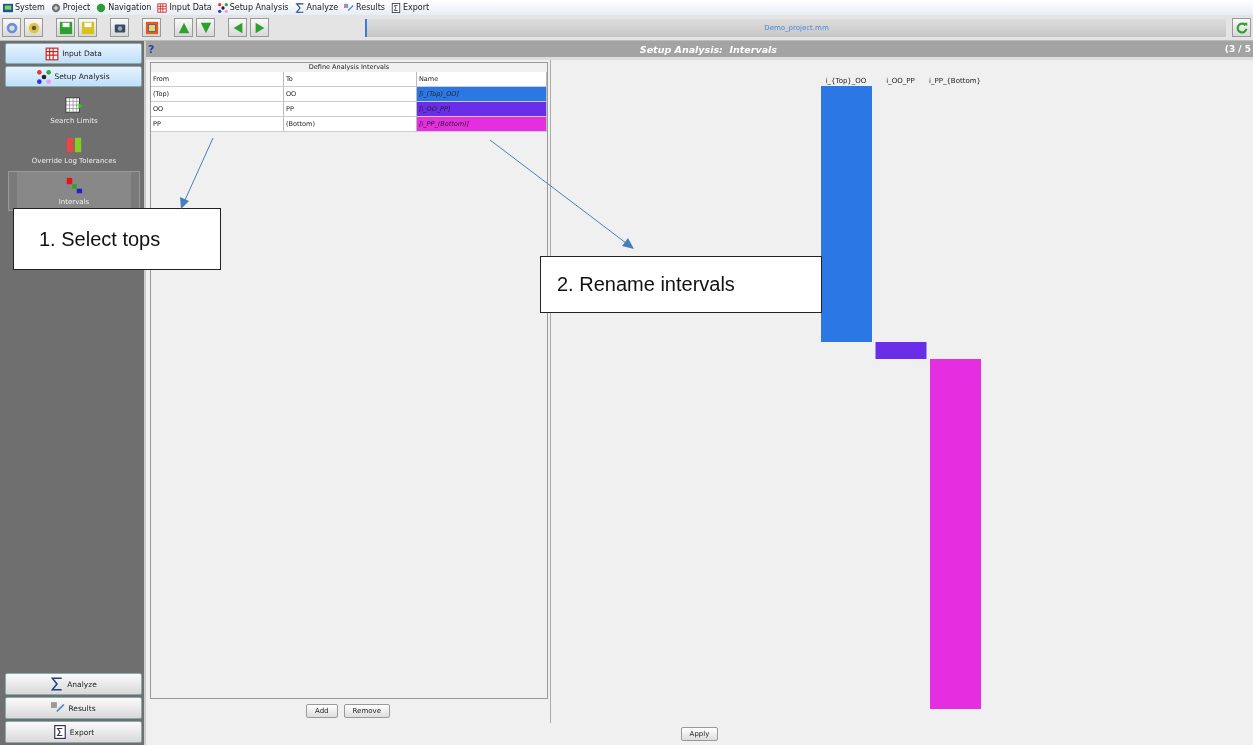 Image resolution: width=1253 pixels, height=745 pixels. What do you see at coordinates (155, 49) in the screenshot?
I see `help-icon: ?` at bounding box center [155, 49].